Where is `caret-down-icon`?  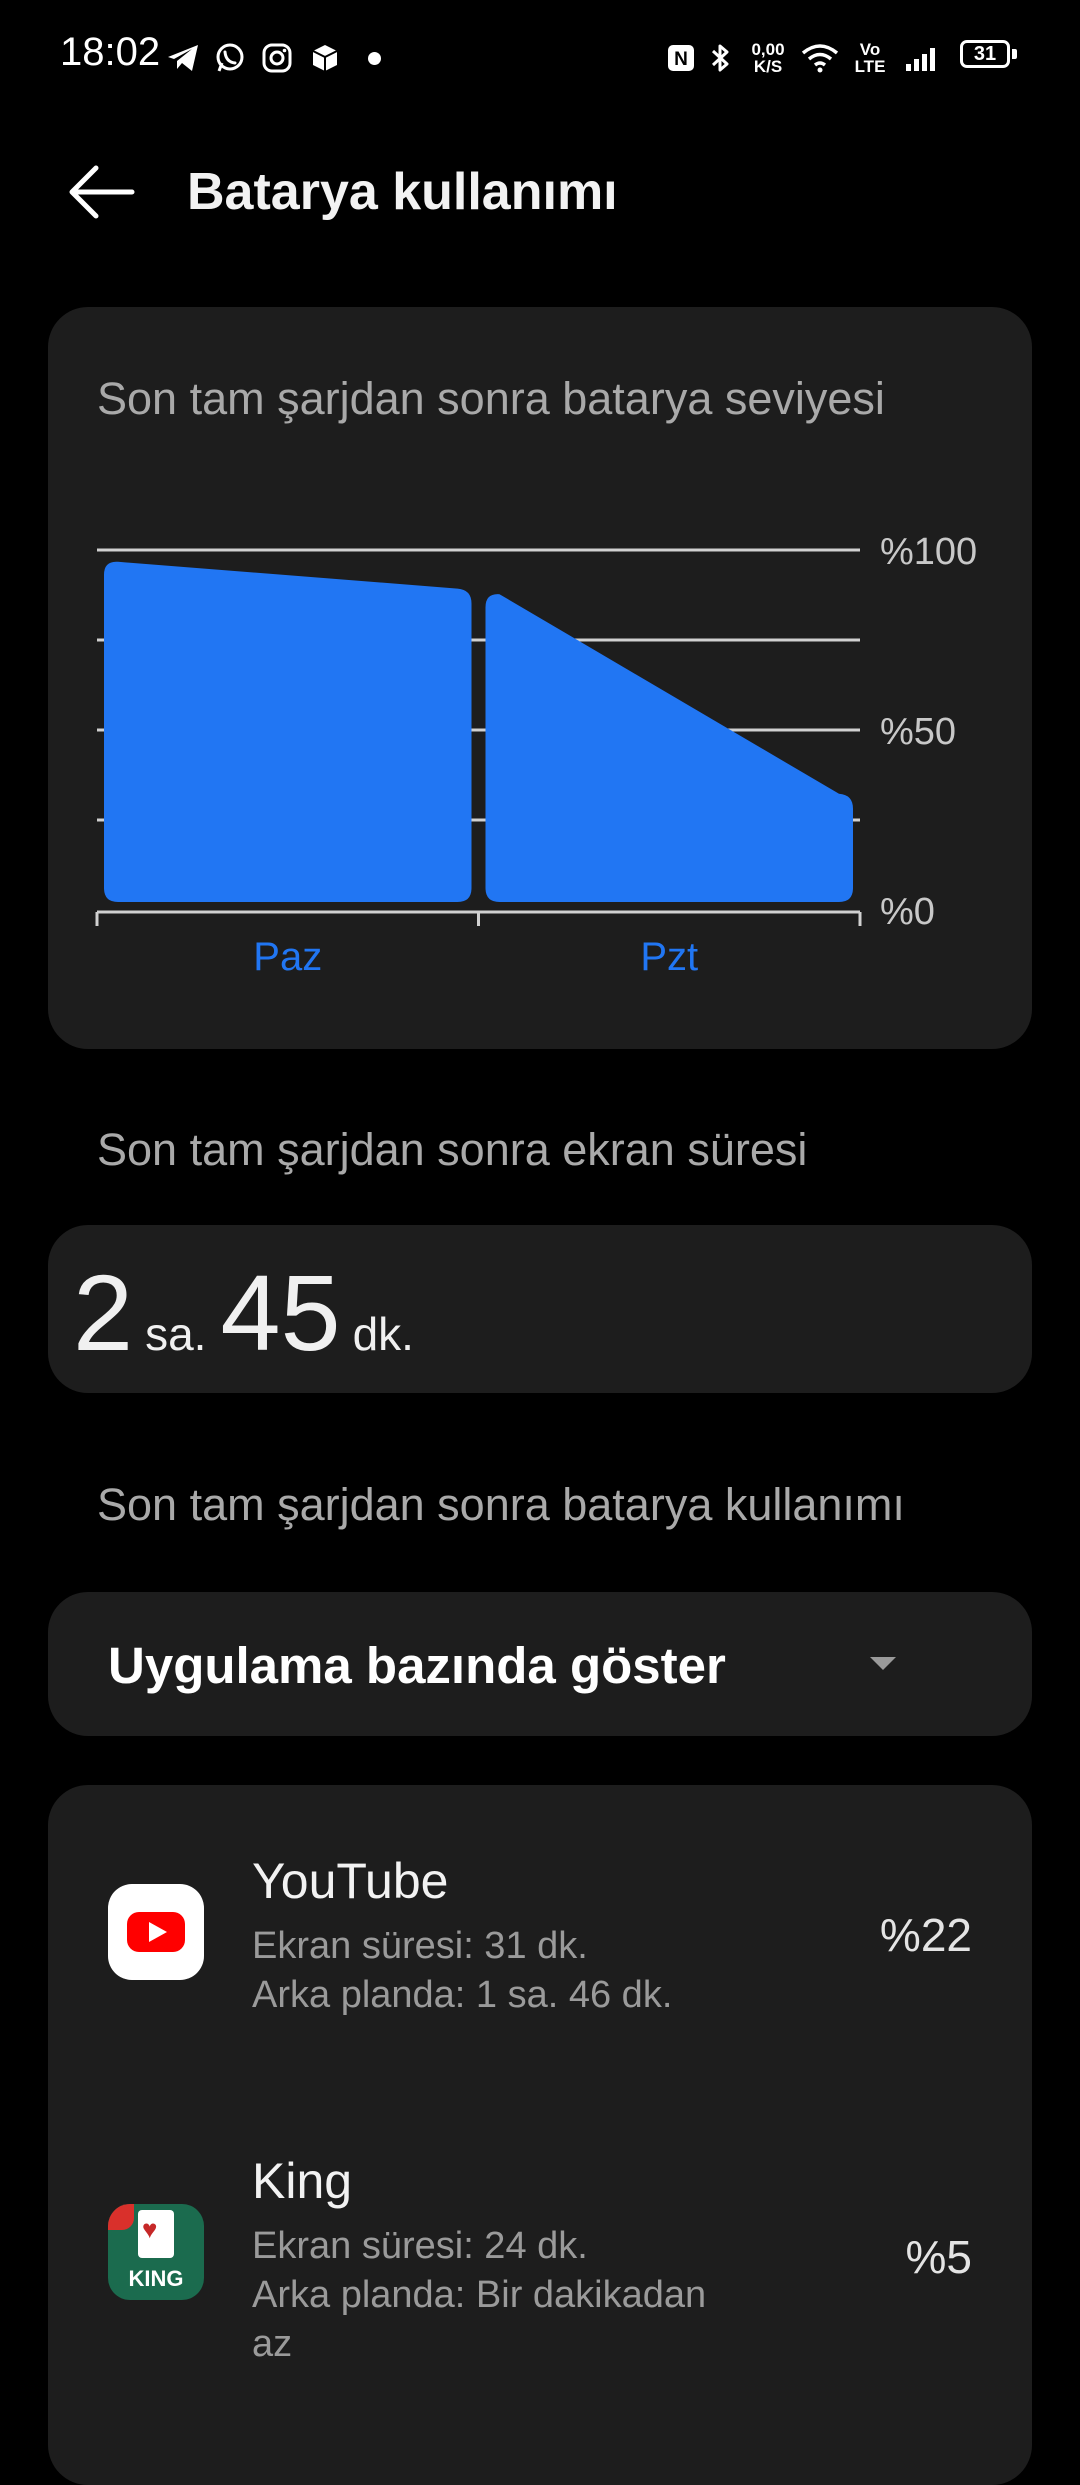
caret-down-icon is located at coordinates (883, 1663).